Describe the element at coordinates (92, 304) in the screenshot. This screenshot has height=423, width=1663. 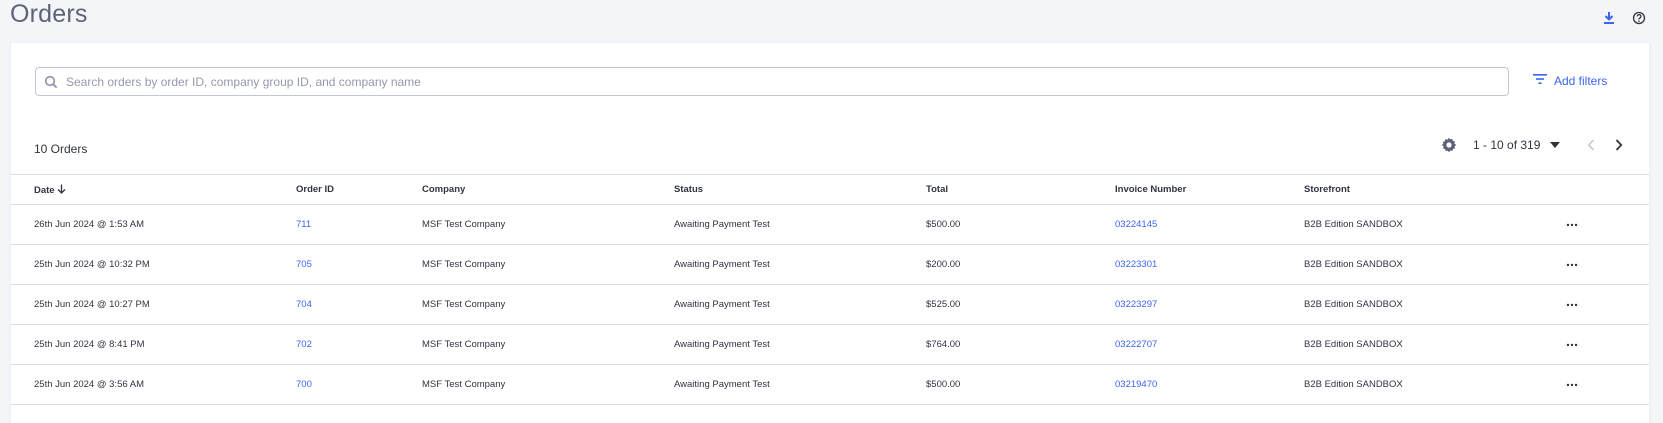
I see `order-date: 25th Jun 2024 @ 10:27 PM` at that location.